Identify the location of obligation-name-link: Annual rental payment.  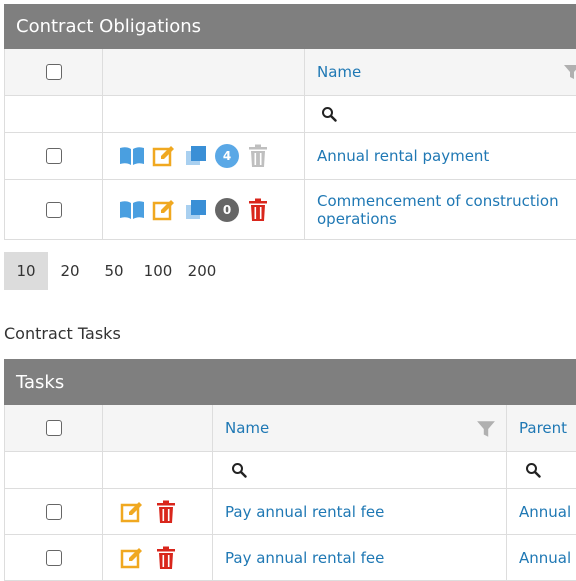
(403, 156).